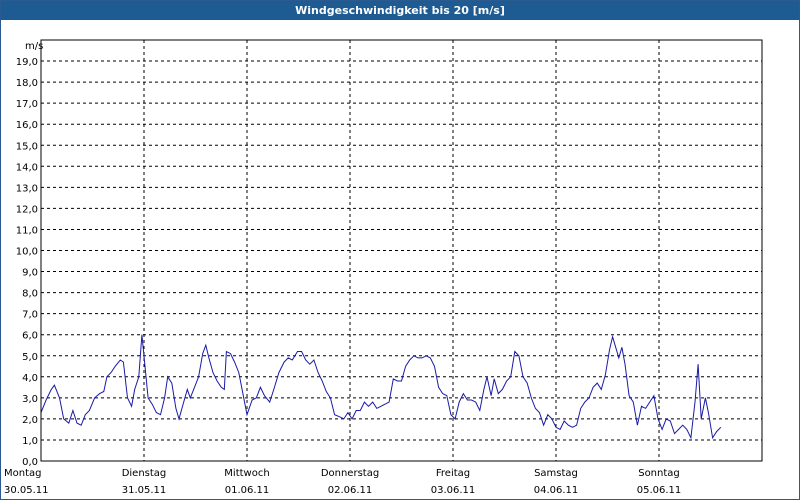 The height and width of the screenshot is (500, 800). Describe the element at coordinates (30, 441) in the screenshot. I see `y-tick-label: 1,0` at that location.